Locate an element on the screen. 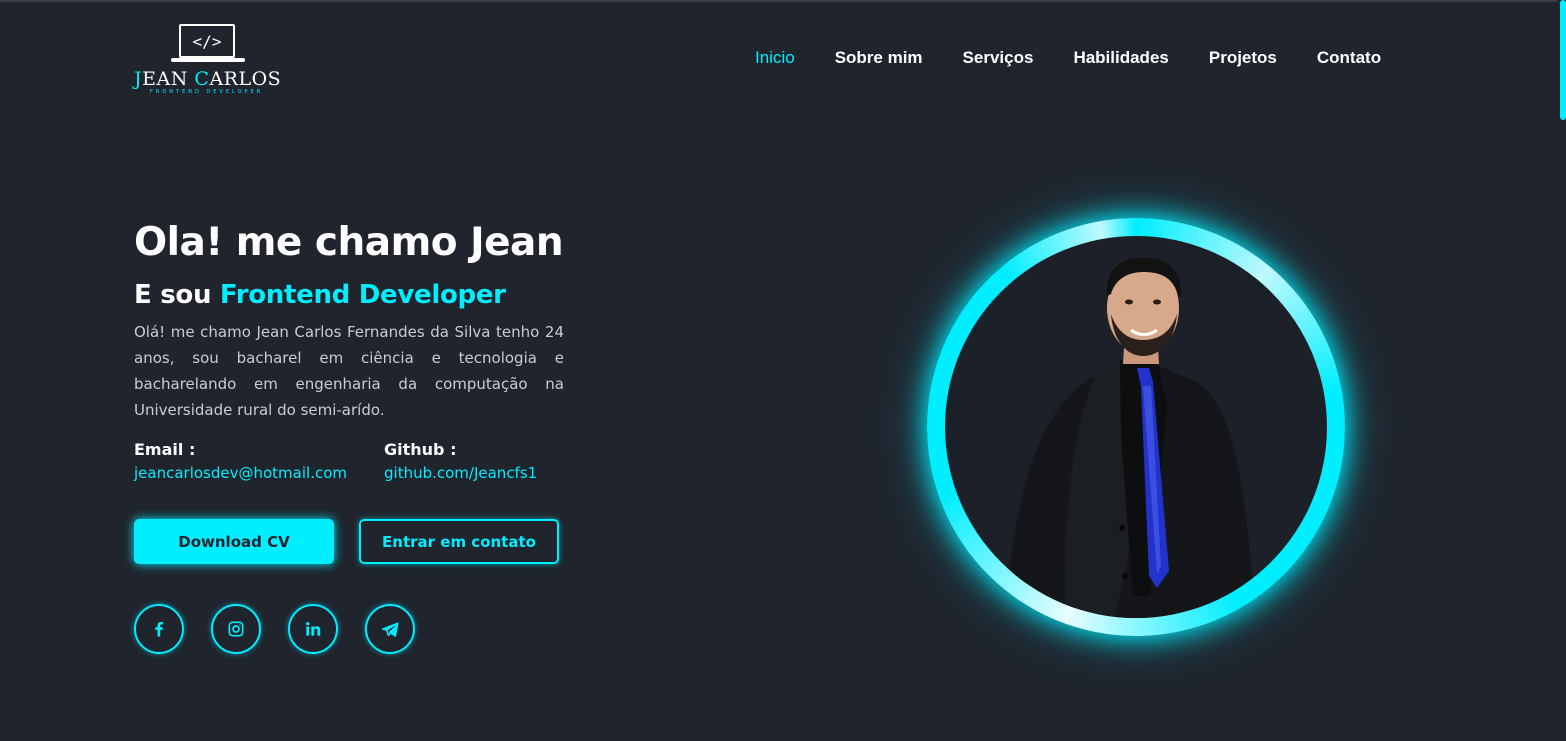 This screenshot has height=741, width=1566. logo-name-first-rest: EAN is located at coordinates (168, 79).